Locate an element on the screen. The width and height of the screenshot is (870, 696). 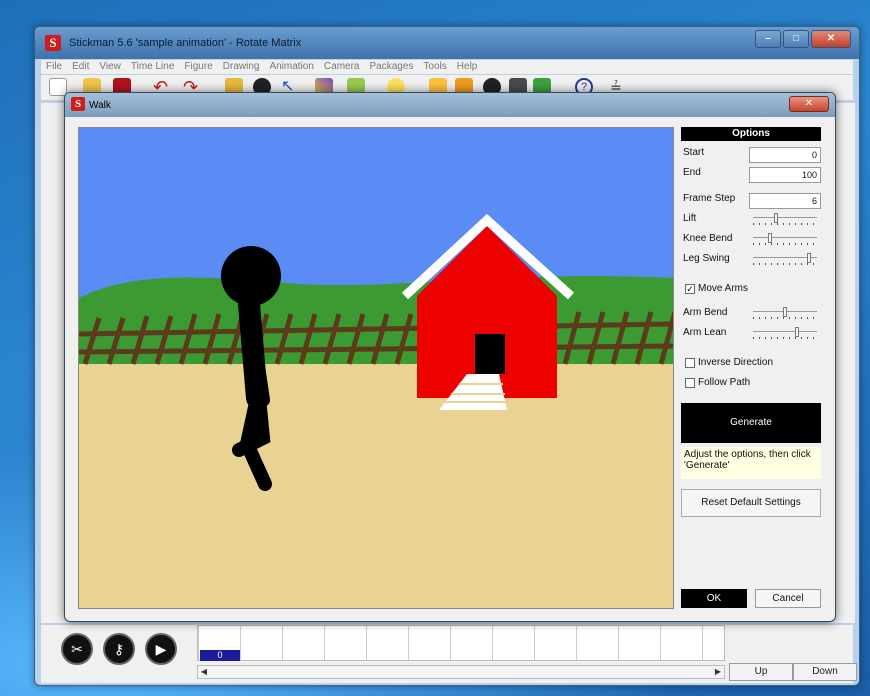
menu-tools: Tools is located at coordinates (434, 67).